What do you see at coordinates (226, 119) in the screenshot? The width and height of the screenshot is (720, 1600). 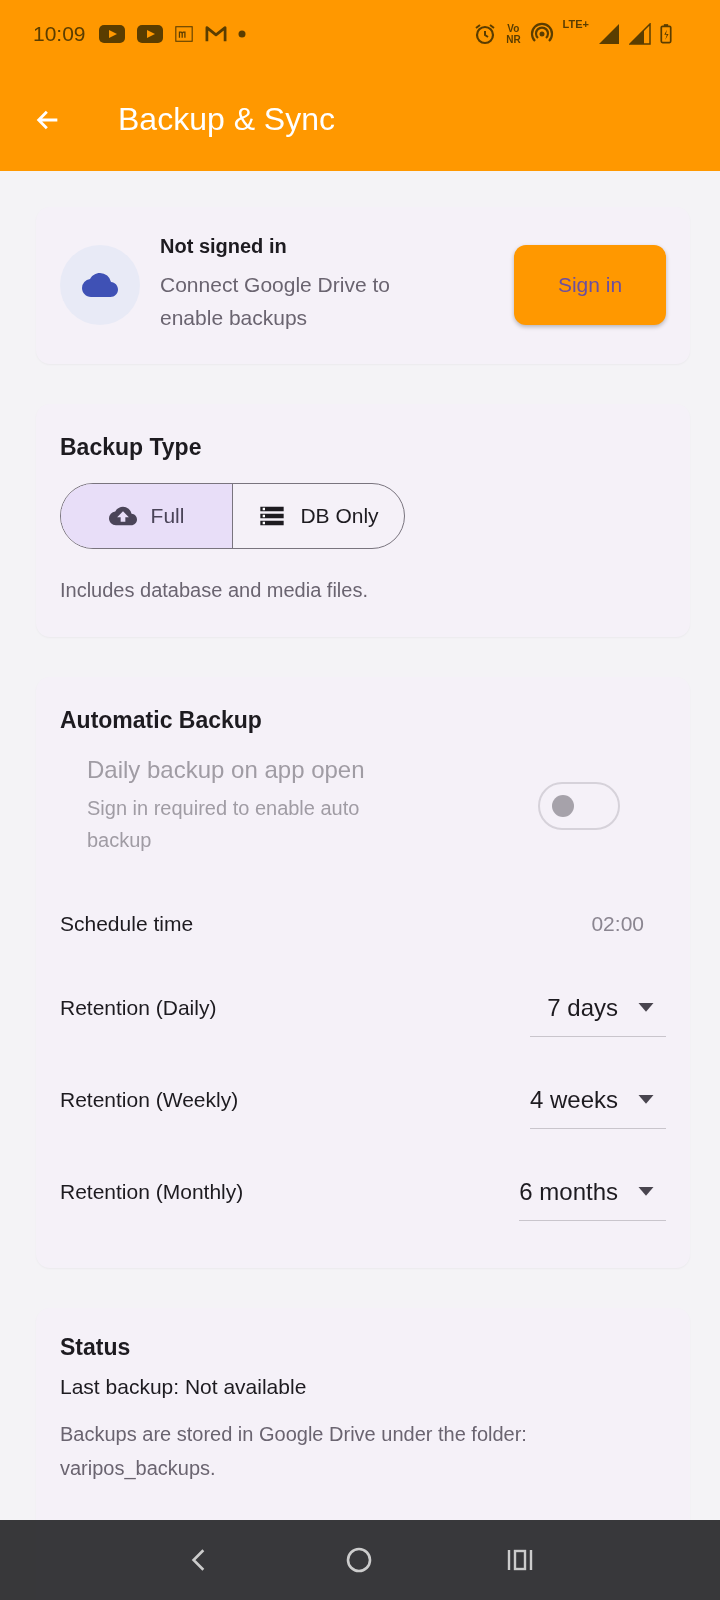 I see `screen-title: Backup & Sync` at bounding box center [226, 119].